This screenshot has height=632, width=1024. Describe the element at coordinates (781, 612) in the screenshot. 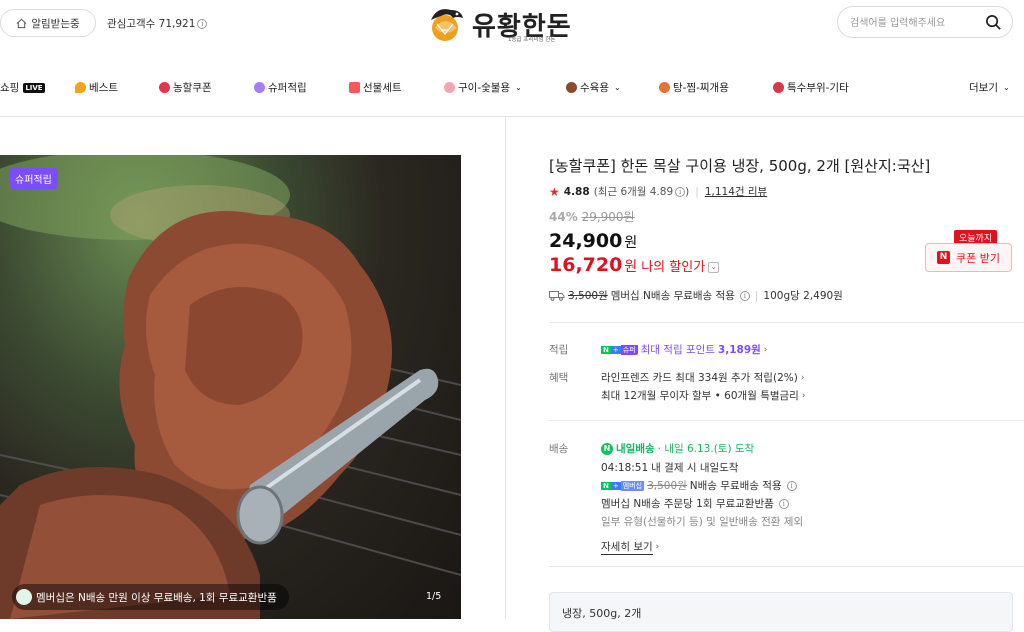

I see `option-selector: 냉장, 500g, 2개` at that location.